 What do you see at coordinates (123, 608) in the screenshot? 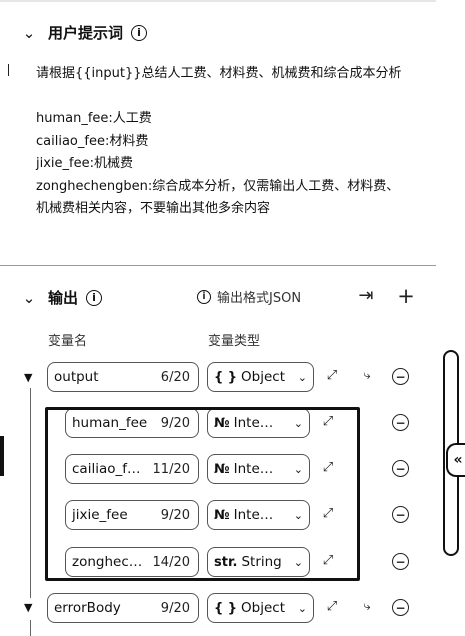
I see `variable-name-field: errorBody 9/20` at bounding box center [123, 608].